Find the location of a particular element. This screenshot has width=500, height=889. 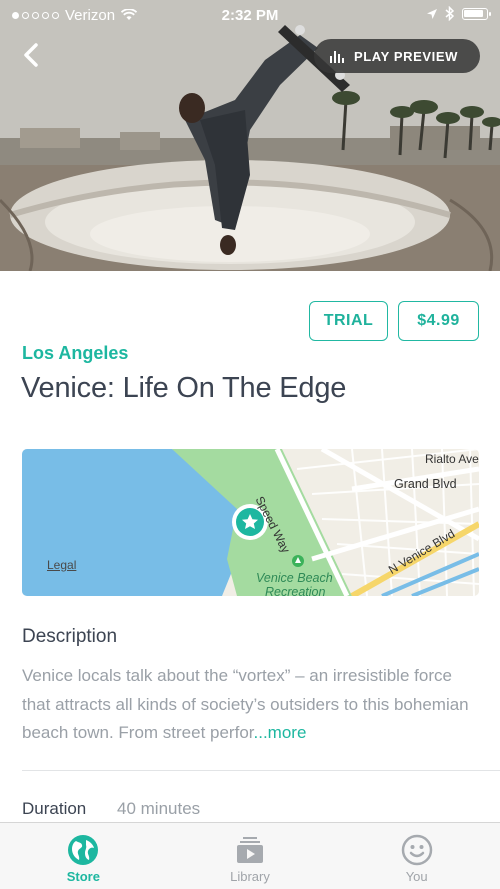

signal-strength-icon is located at coordinates (35, 15).